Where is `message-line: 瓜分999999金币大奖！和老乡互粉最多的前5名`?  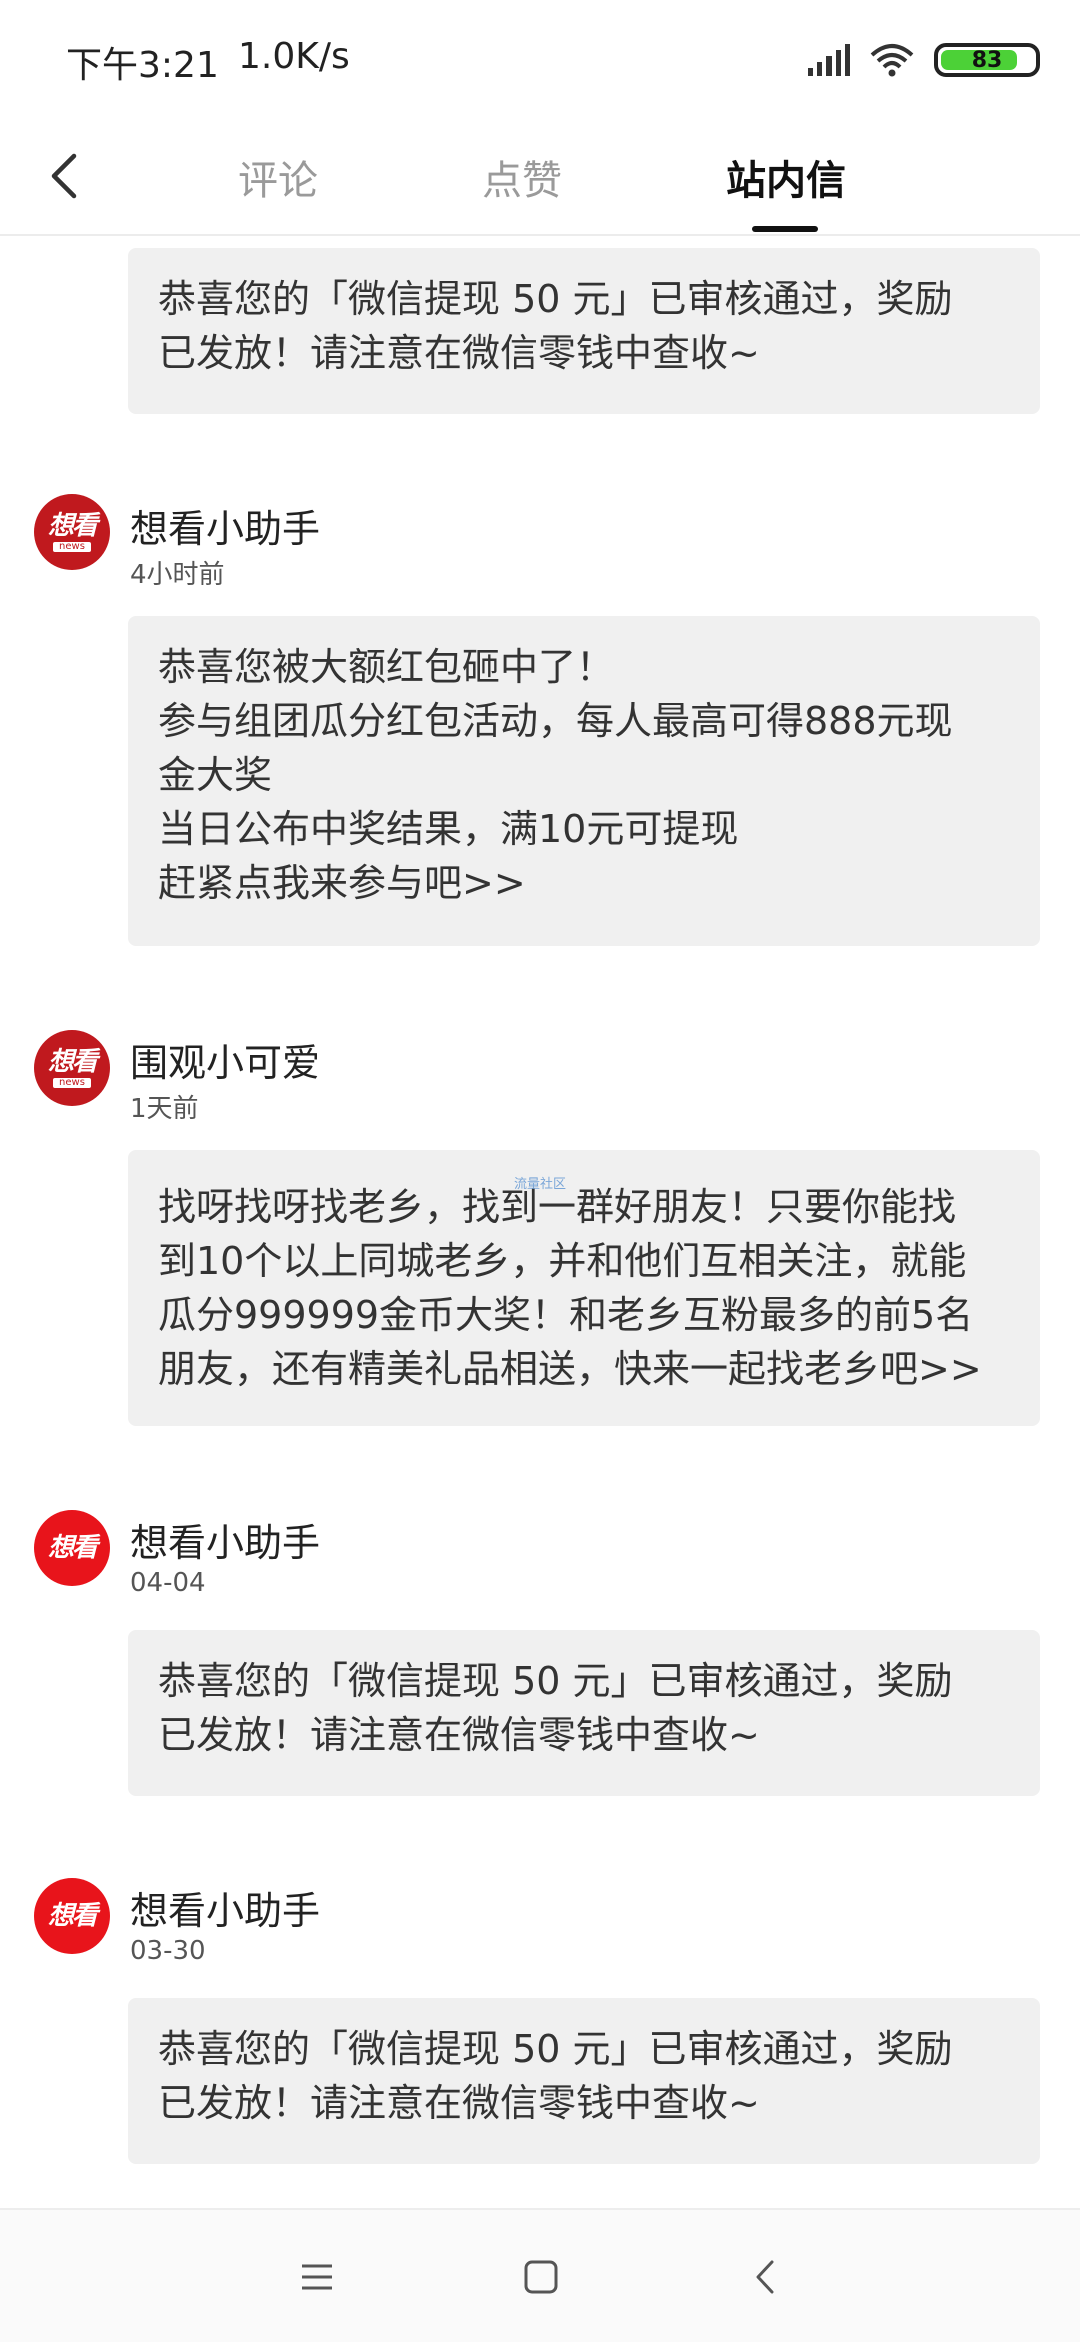
message-line: 瓜分999999金币大奖！和老乡互粉最多的前5名 is located at coordinates (566, 1315).